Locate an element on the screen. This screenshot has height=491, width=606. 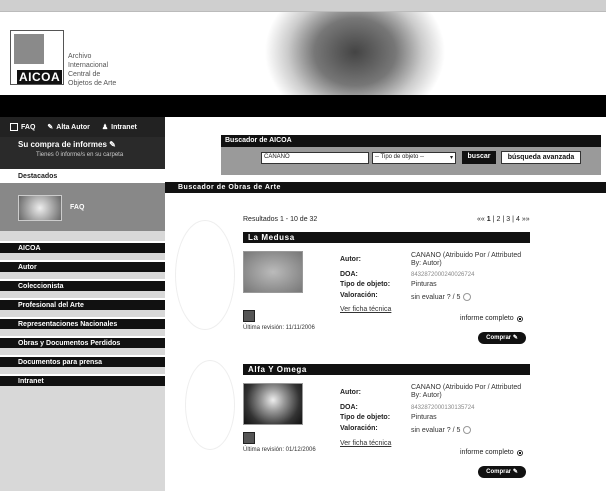
top-links: FAQ ✎ Alta Autor ♟ Intranet is located at coordinates (82, 127).